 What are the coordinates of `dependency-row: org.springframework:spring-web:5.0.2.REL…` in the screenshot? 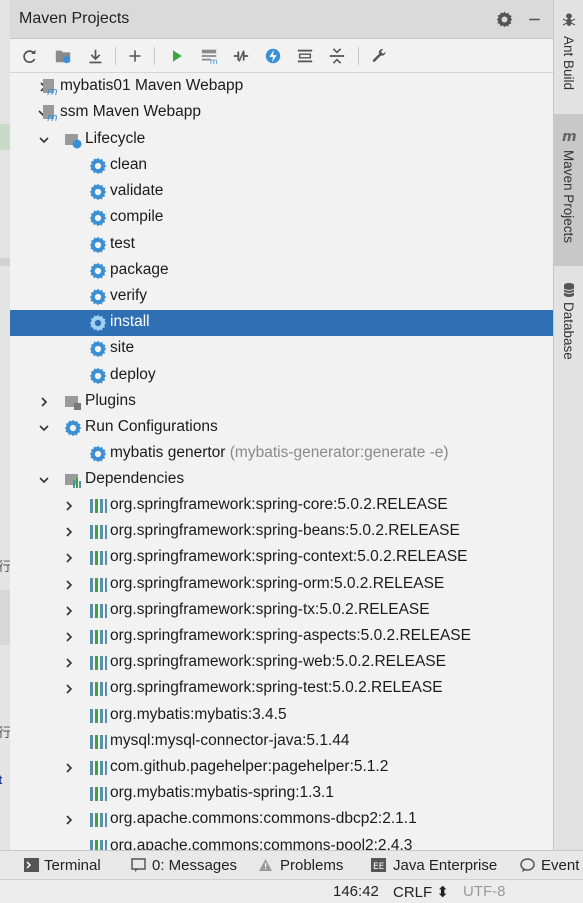 It's located at (281, 663).